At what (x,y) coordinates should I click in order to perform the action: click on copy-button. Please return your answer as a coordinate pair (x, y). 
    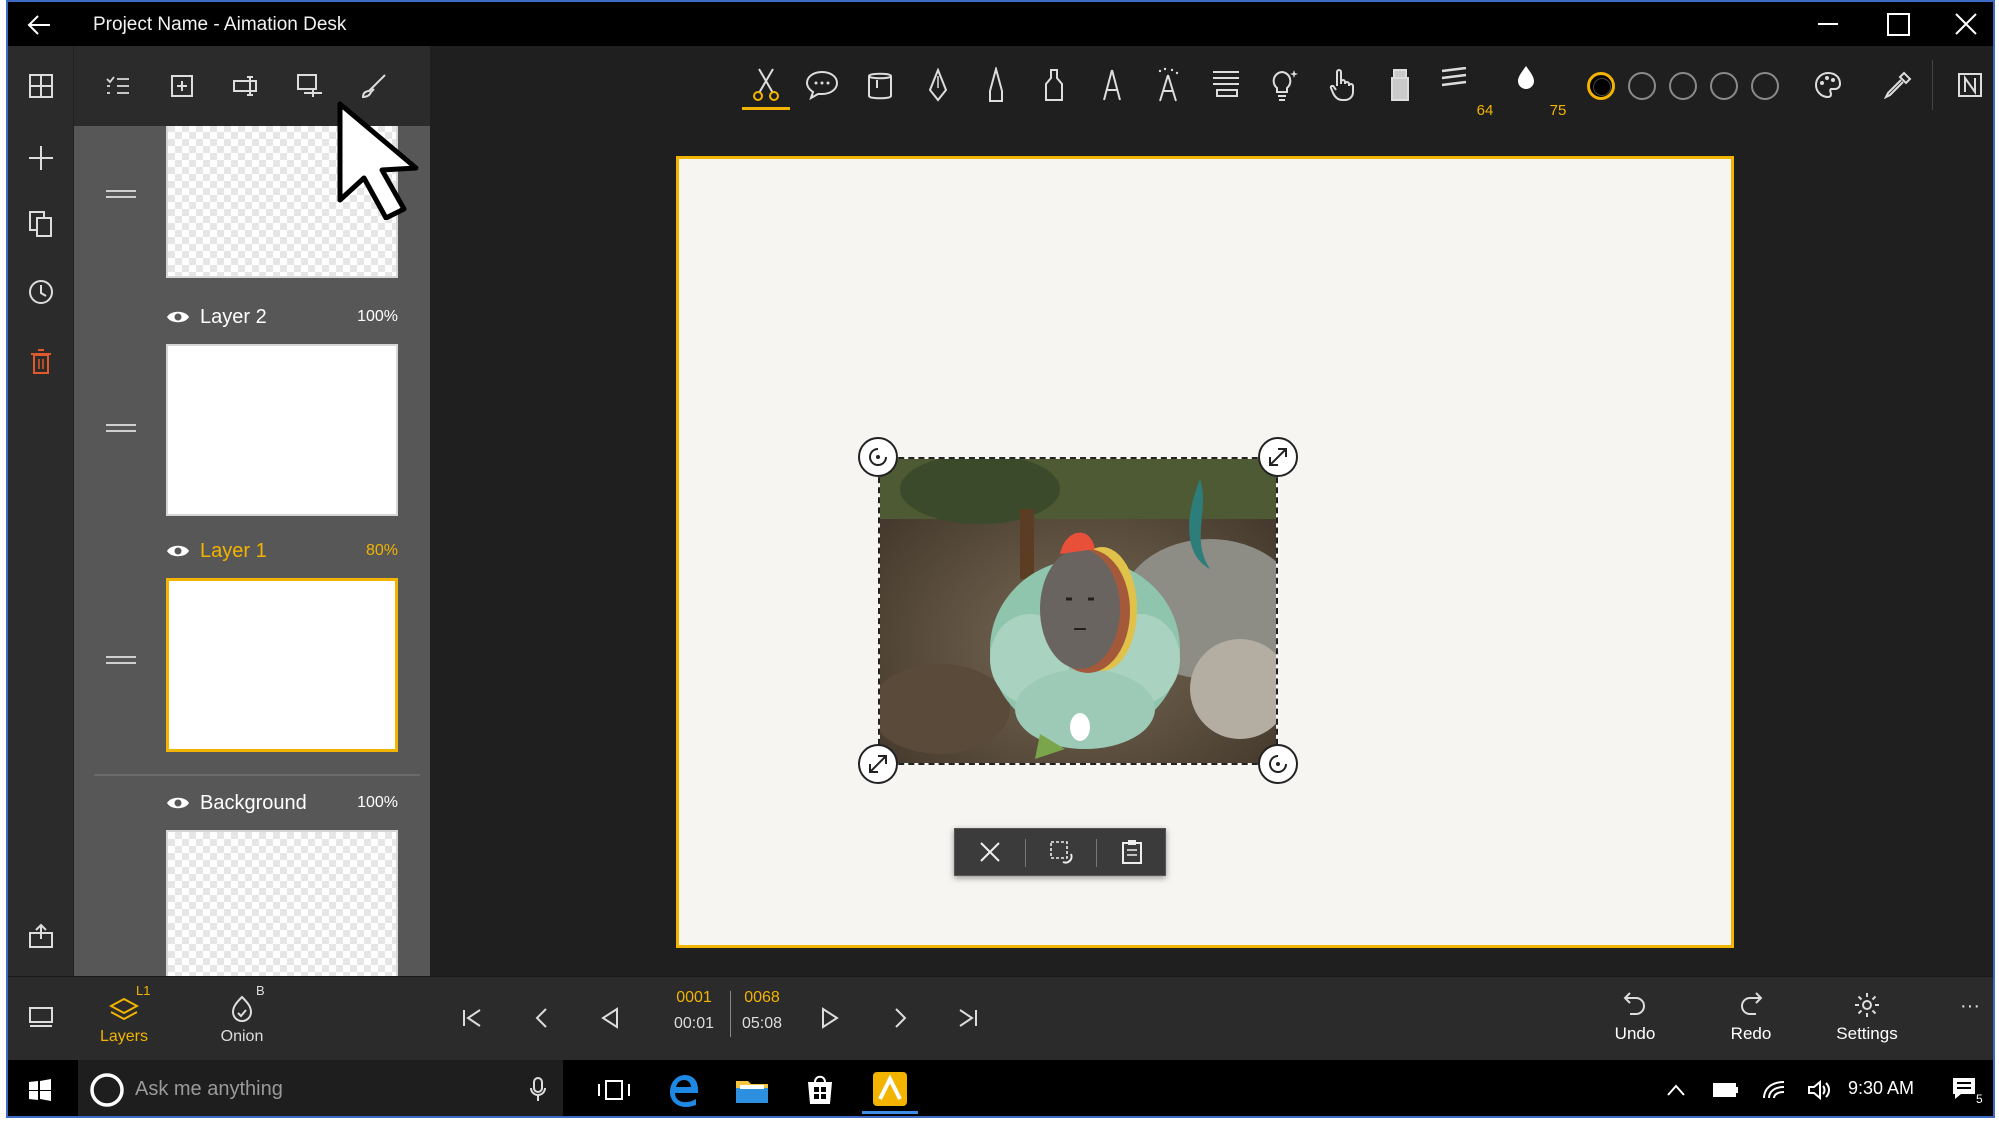
    Looking at the image, I should click on (41, 224).